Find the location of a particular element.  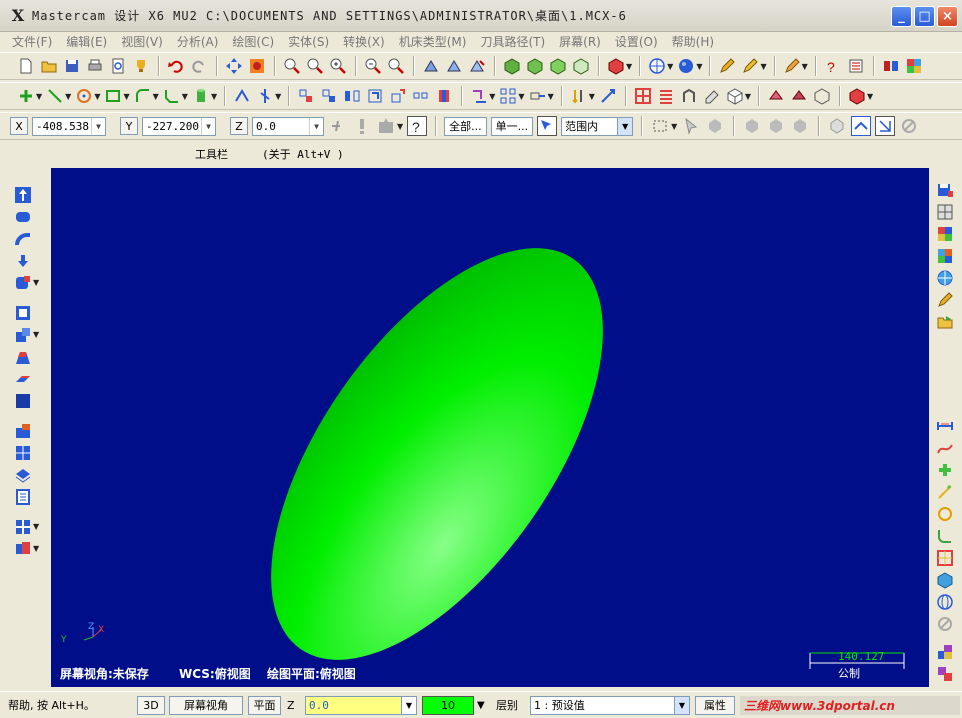

pointer-icon is located at coordinates (691, 126).